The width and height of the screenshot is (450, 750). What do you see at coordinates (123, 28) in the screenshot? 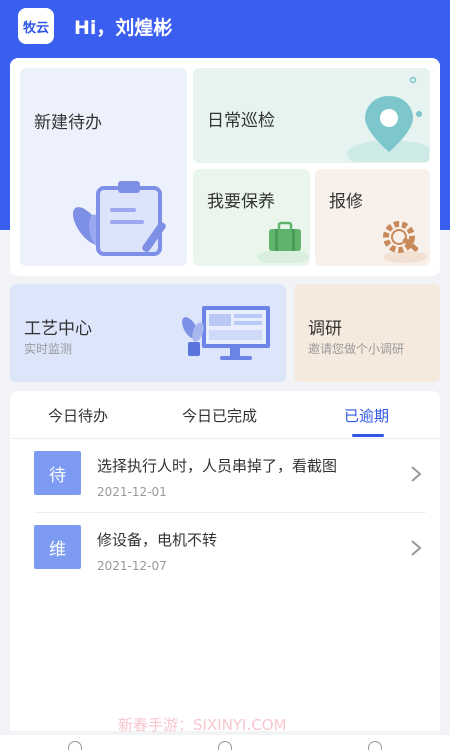
I see `greeting: Hi，刘煌彬` at bounding box center [123, 28].